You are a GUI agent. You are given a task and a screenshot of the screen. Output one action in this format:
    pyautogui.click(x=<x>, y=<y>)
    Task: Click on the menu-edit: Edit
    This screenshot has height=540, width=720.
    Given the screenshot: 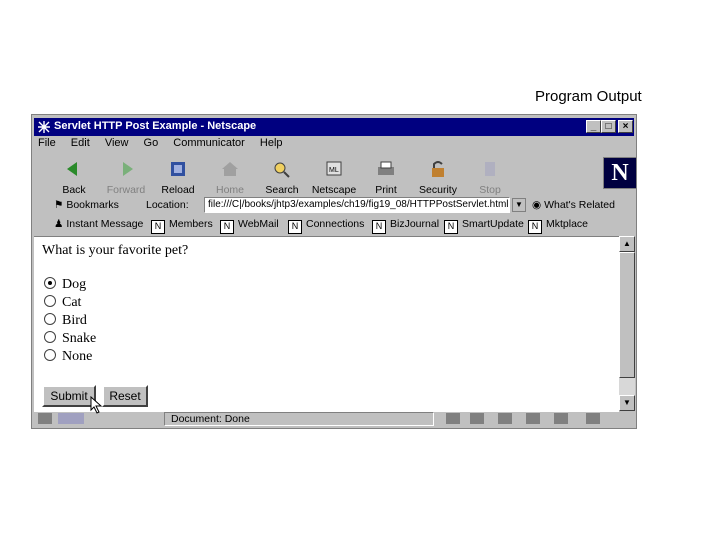 What is the action you would take?
    pyautogui.click(x=80, y=143)
    